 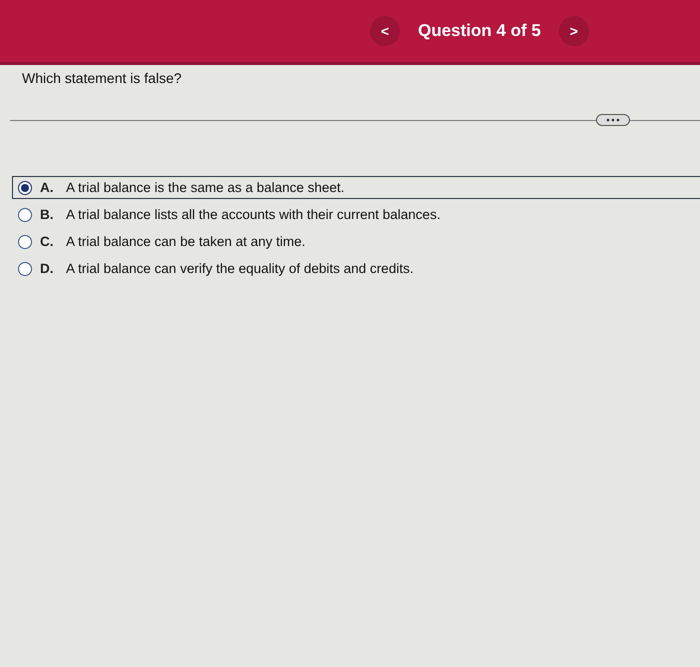 I want to click on next-button: >, so click(x=573, y=31).